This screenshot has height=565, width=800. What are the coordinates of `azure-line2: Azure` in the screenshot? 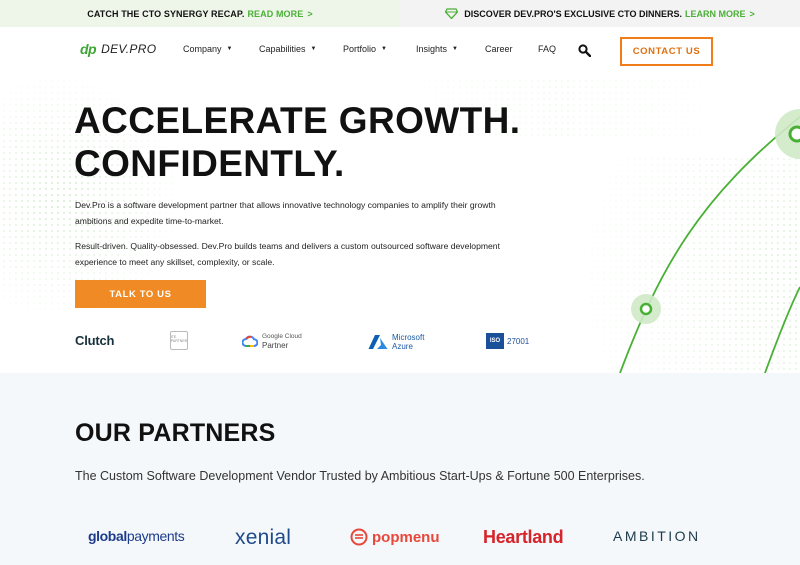 It's located at (402, 346).